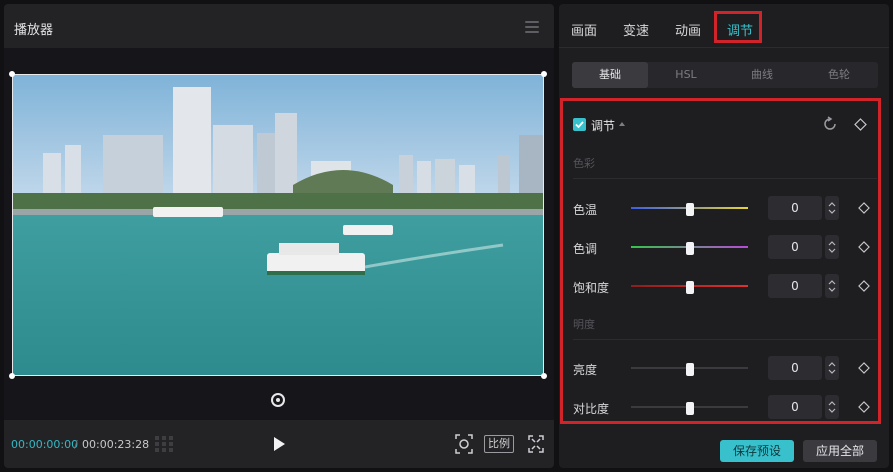  I want to click on adjust-checkbox, so click(579, 124).